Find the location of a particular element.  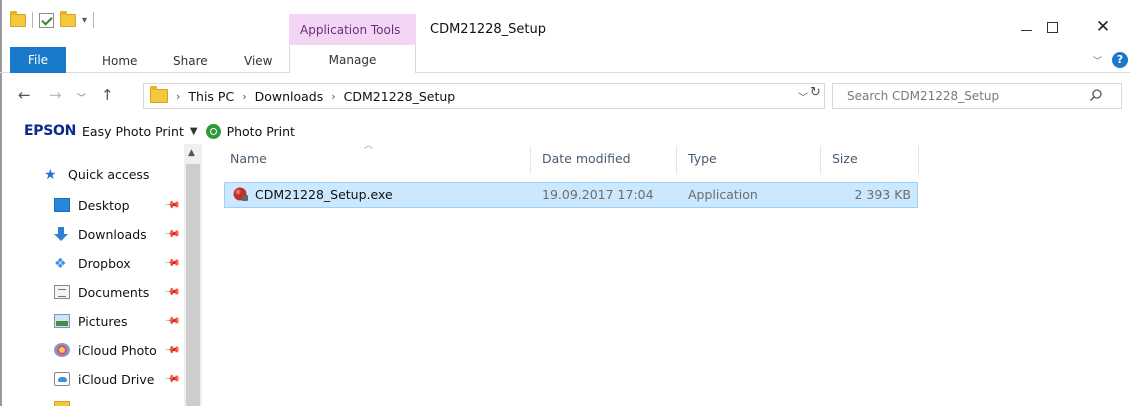

address-history-icon: ﹀ is located at coordinates (803, 96).